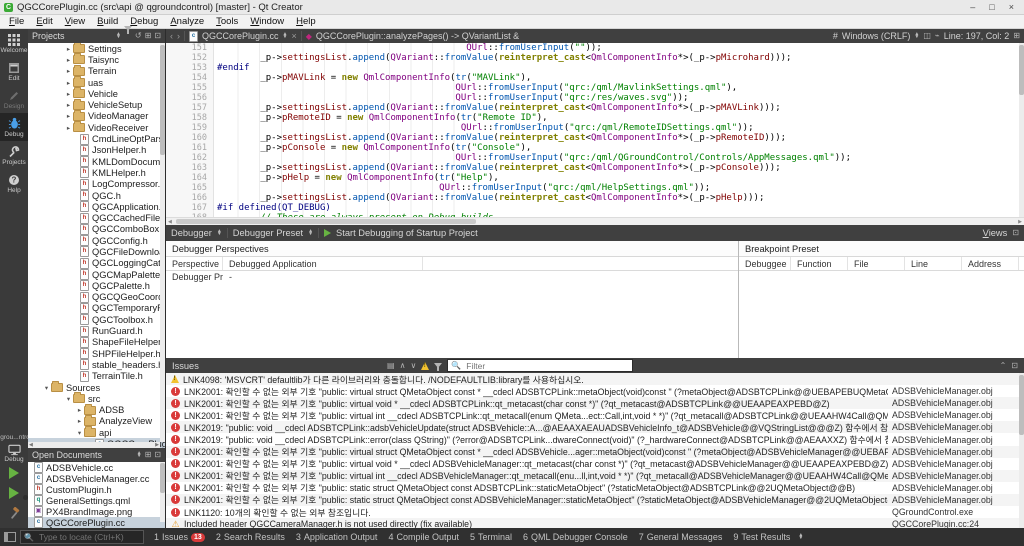 This screenshot has height=546, width=1024. What do you see at coordinates (96, 162) in the screenshot?
I see `tree-item: hKMLDomDocument.h` at bounding box center [96, 162].